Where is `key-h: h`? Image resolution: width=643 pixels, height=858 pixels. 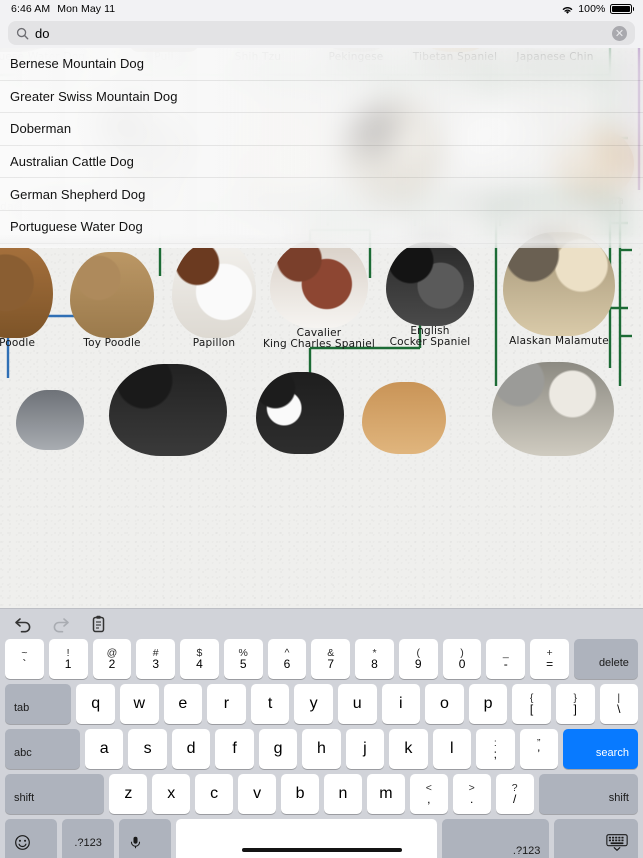 key-h: h is located at coordinates (321, 749).